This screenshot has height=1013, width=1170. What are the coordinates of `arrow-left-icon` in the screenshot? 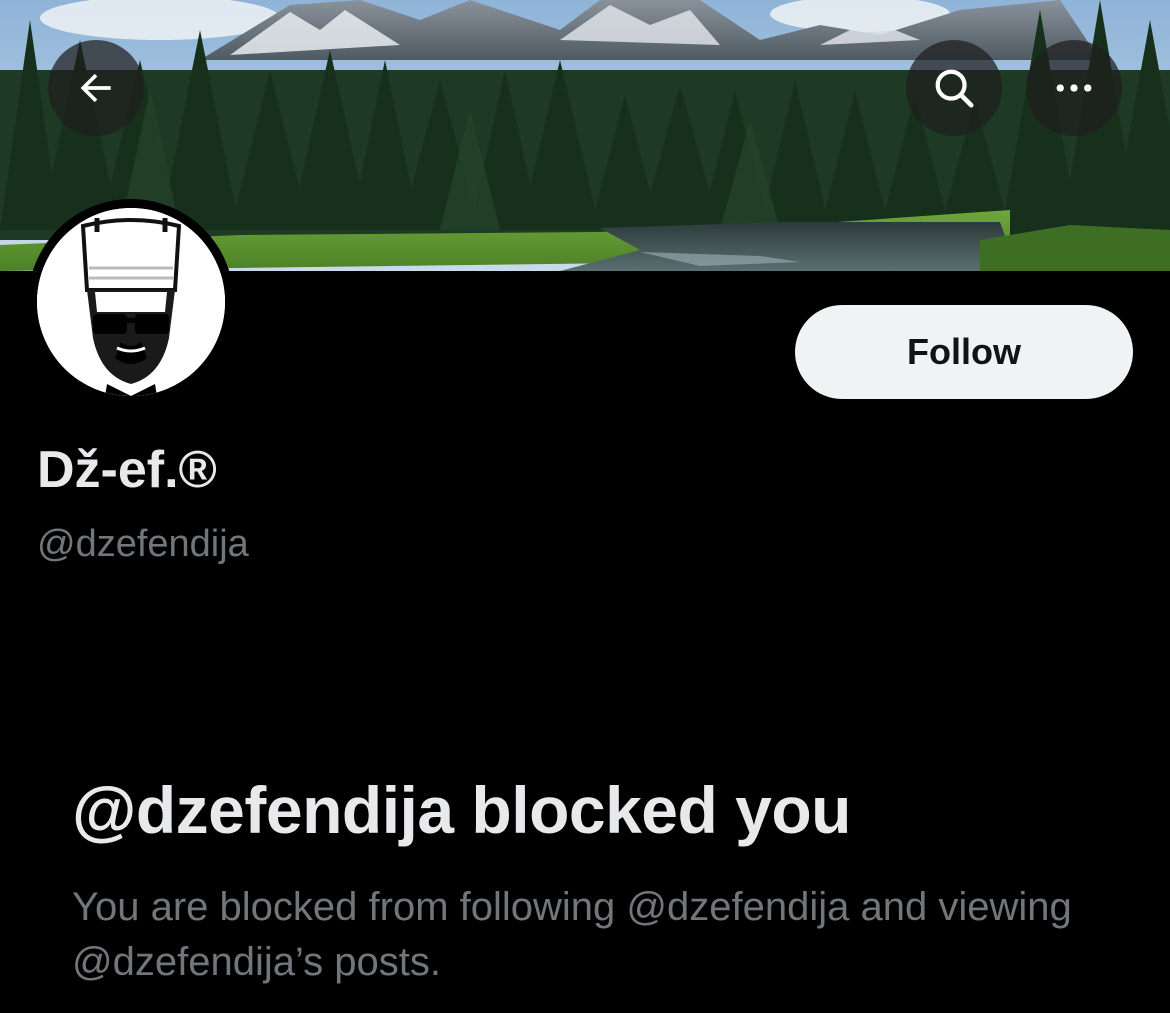 It's located at (95, 88).